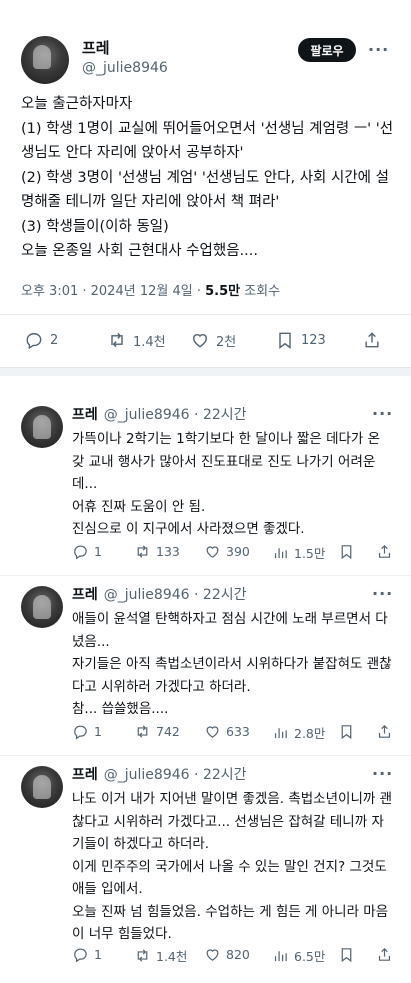  I want to click on post-meta: 오후 3:01 · 2024년 12월 4일 · 5.5만 조회수, so click(150, 289).